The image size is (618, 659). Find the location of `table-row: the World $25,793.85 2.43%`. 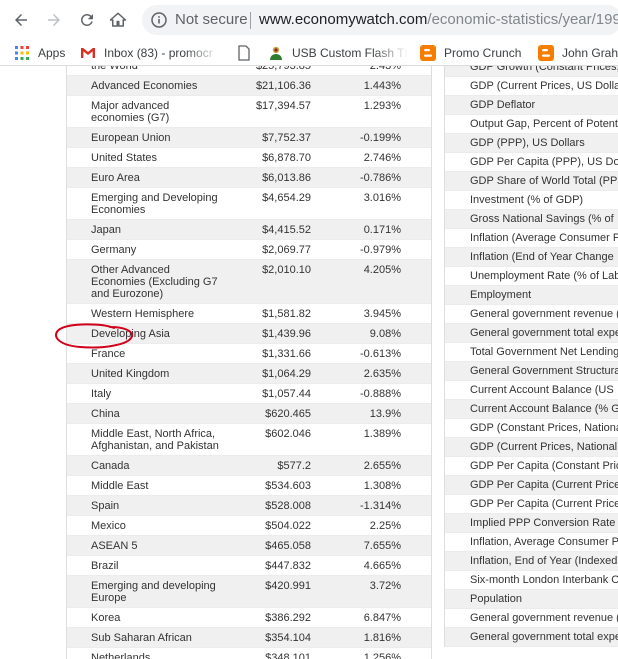

table-row: the World $25,793.85 2.43% is located at coordinates (249, 71).